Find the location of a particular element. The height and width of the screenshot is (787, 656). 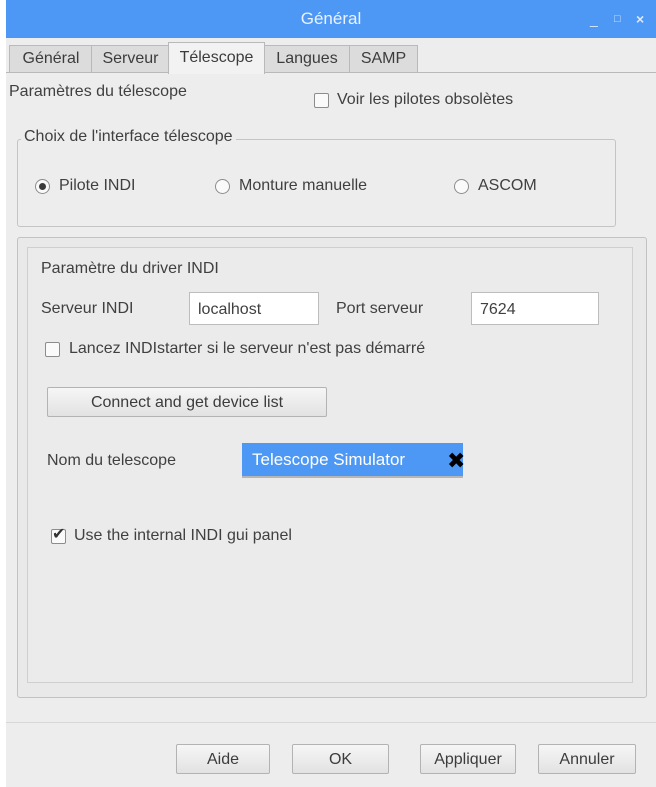

clear-icon: ✖ is located at coordinates (456, 461).